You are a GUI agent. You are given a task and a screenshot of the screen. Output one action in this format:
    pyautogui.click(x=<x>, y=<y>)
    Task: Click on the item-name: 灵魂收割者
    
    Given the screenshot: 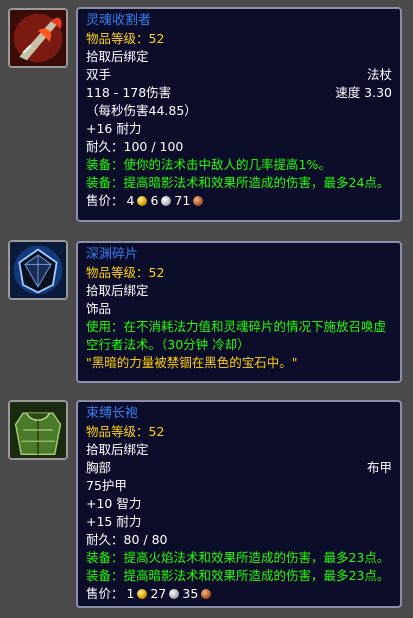 What is the action you would take?
    pyautogui.click(x=119, y=20)
    